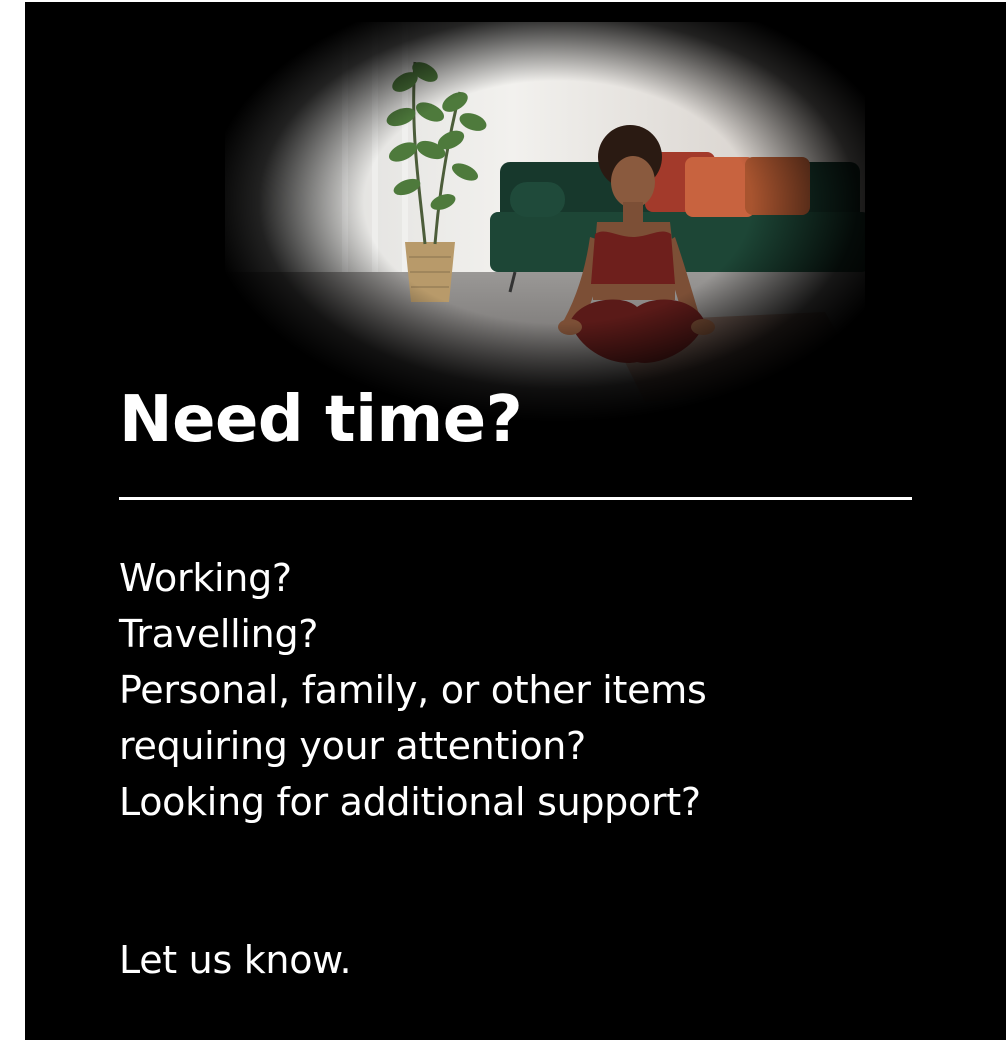  What do you see at coordinates (321, 420) in the screenshot?
I see `headline: Need time?` at bounding box center [321, 420].